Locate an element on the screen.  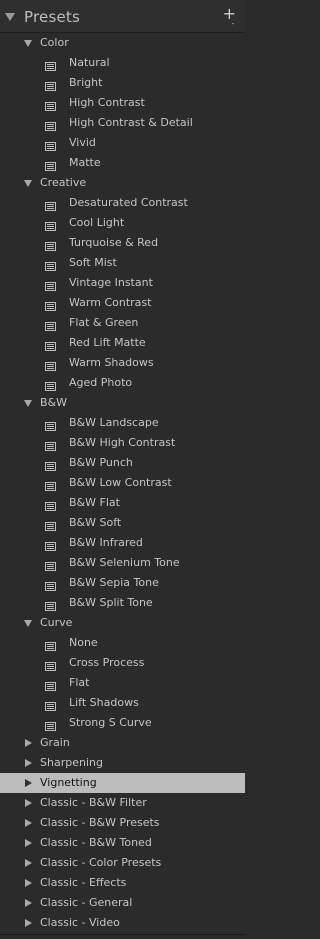
presets-panel-header: Presets + - is located at coordinates (122, 16).